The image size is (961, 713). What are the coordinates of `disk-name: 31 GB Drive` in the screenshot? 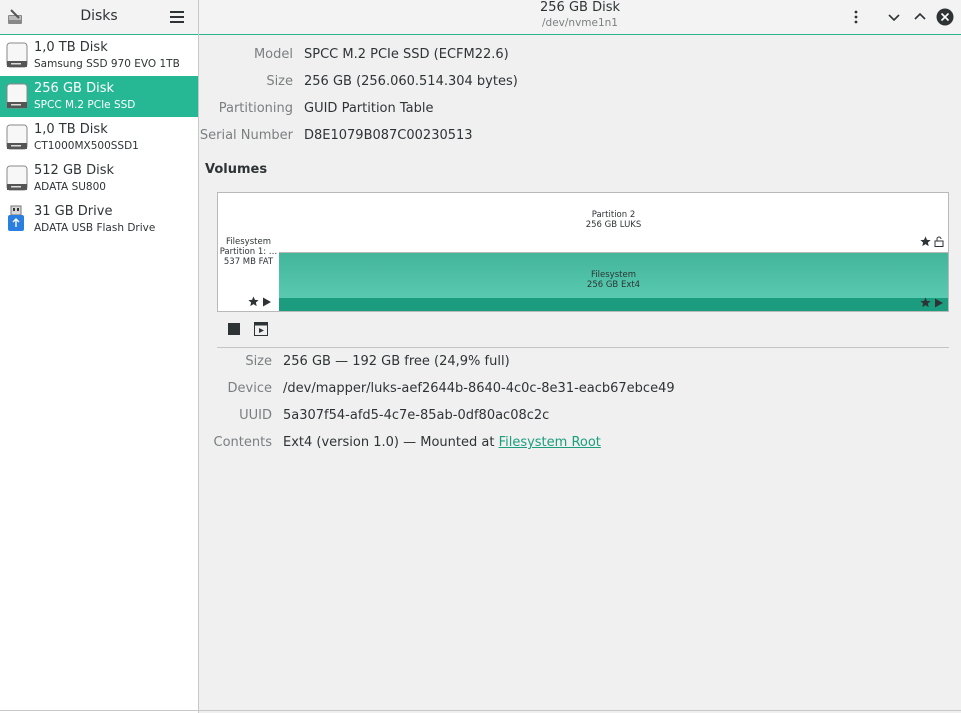 It's located at (73, 211).